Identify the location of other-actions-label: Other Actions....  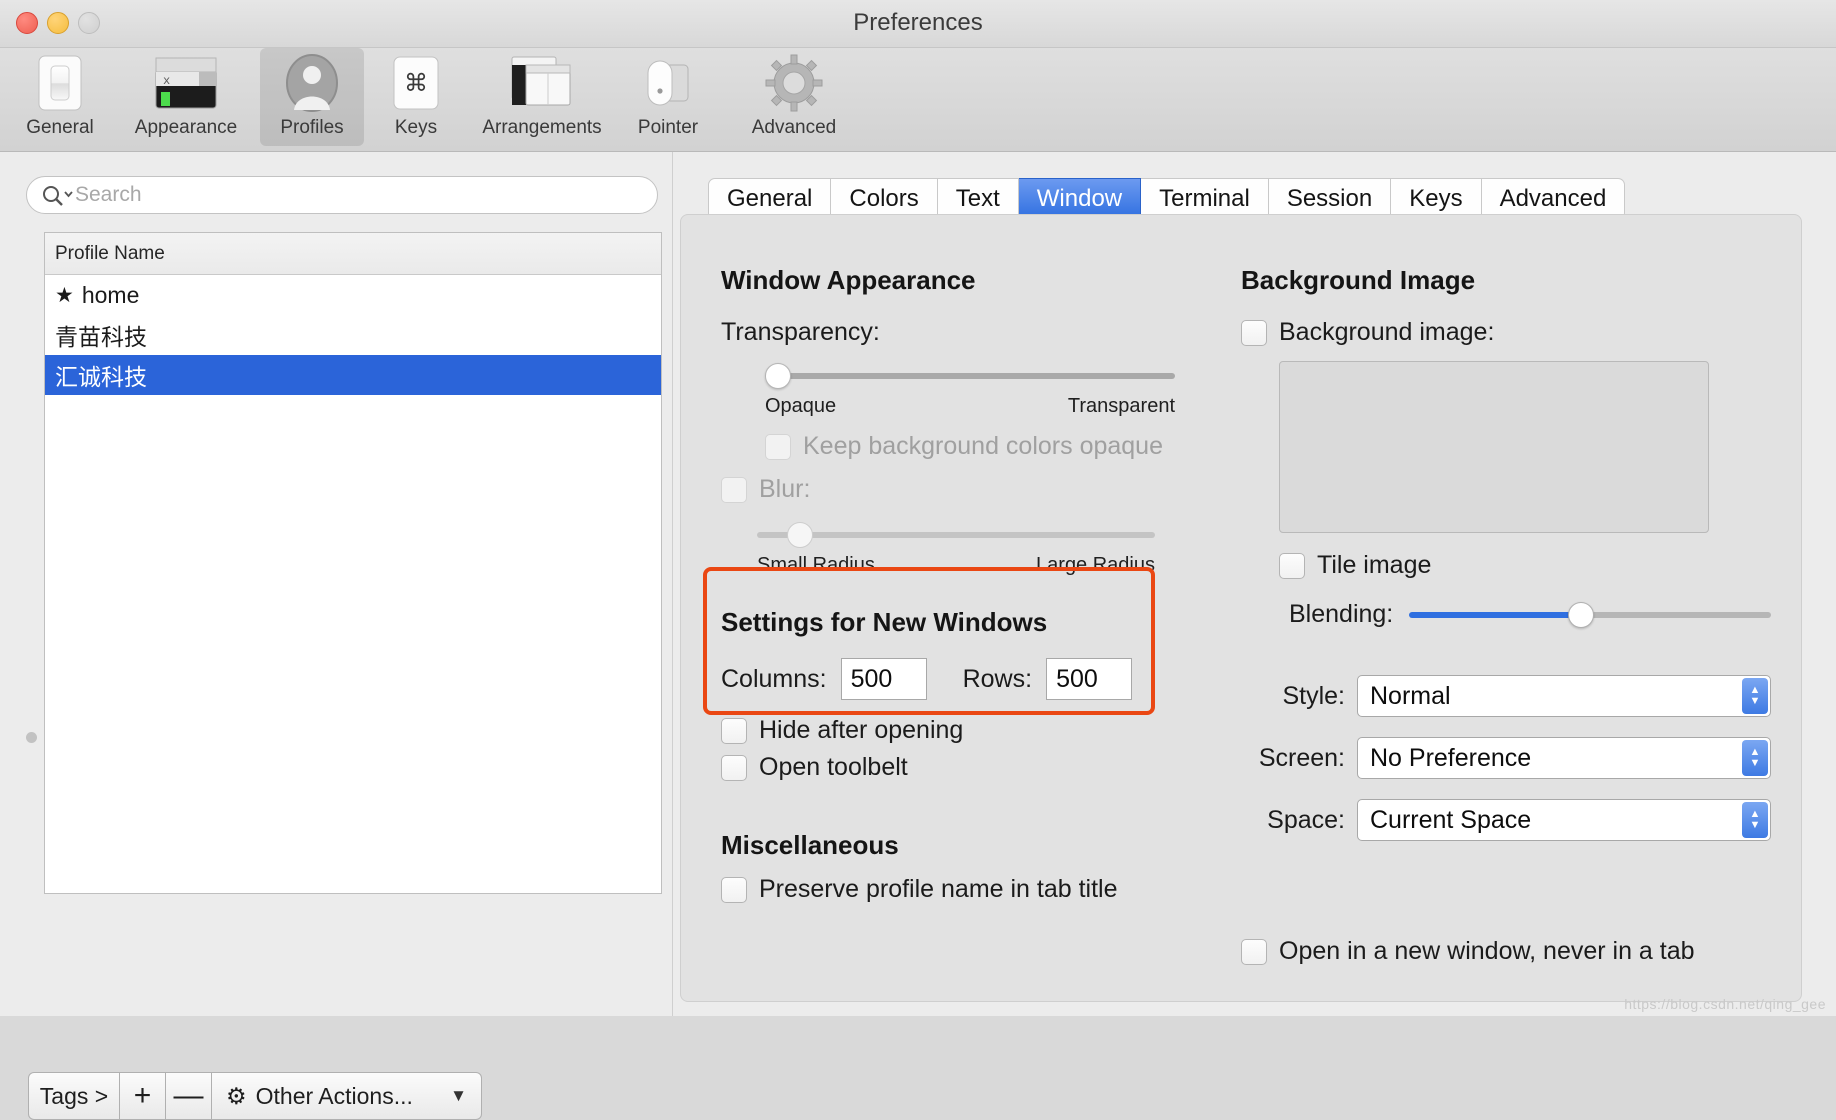
(334, 1096).